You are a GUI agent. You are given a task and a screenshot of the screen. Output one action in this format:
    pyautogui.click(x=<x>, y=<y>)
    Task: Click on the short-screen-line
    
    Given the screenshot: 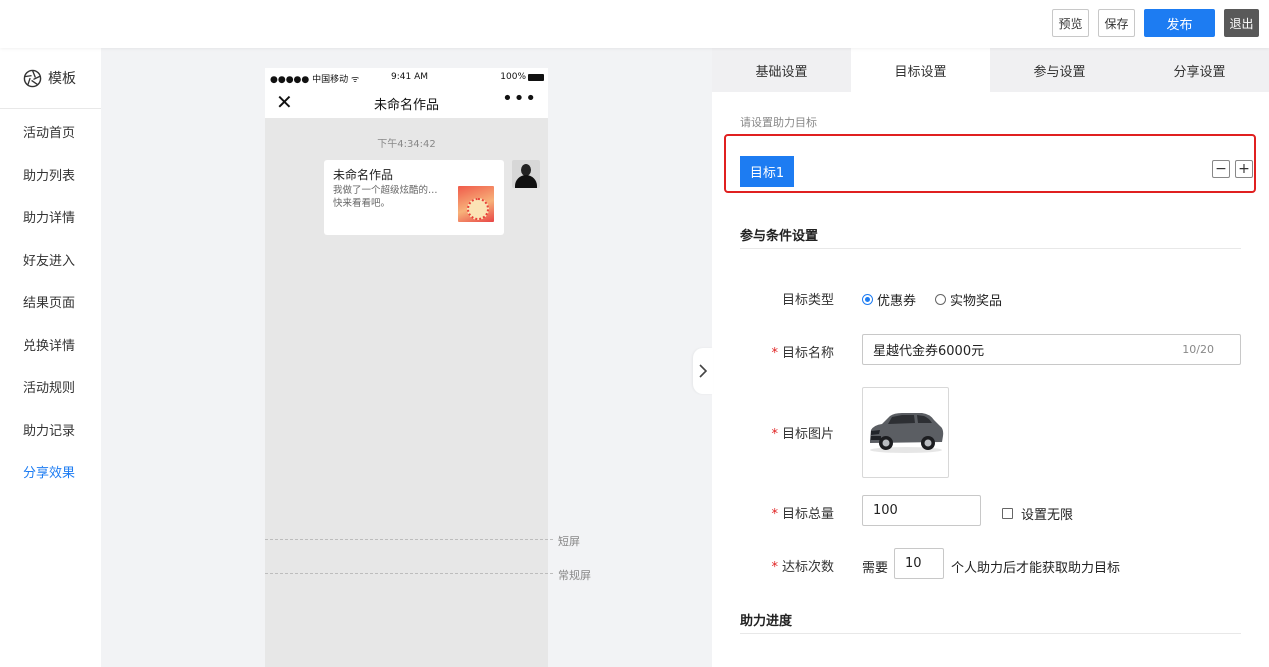 What is the action you would take?
    pyautogui.click(x=409, y=539)
    